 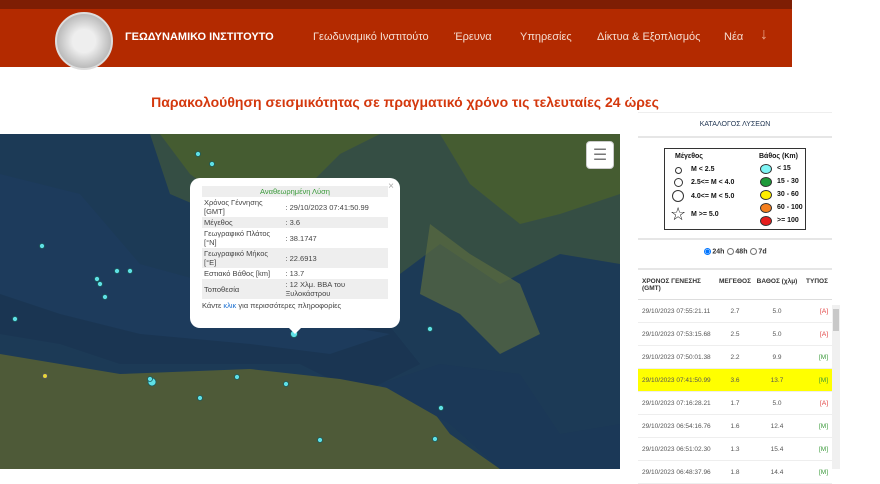 I want to click on event-type: [M], so click(x=823, y=380).